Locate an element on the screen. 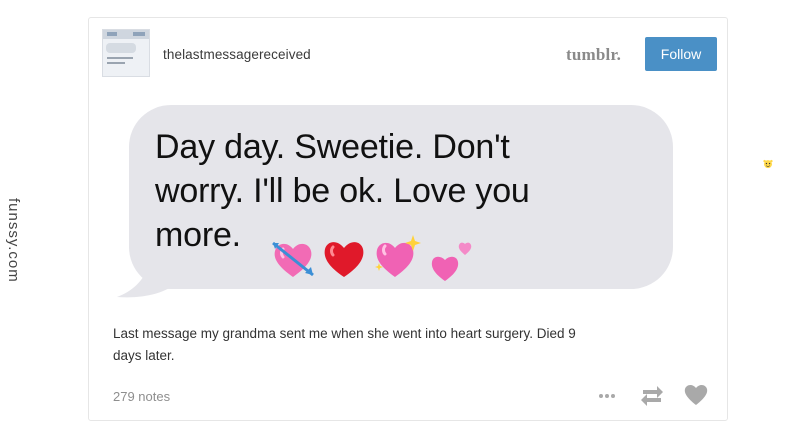 The width and height of the screenshot is (800, 439). like-heart-icon is located at coordinates (696, 395).